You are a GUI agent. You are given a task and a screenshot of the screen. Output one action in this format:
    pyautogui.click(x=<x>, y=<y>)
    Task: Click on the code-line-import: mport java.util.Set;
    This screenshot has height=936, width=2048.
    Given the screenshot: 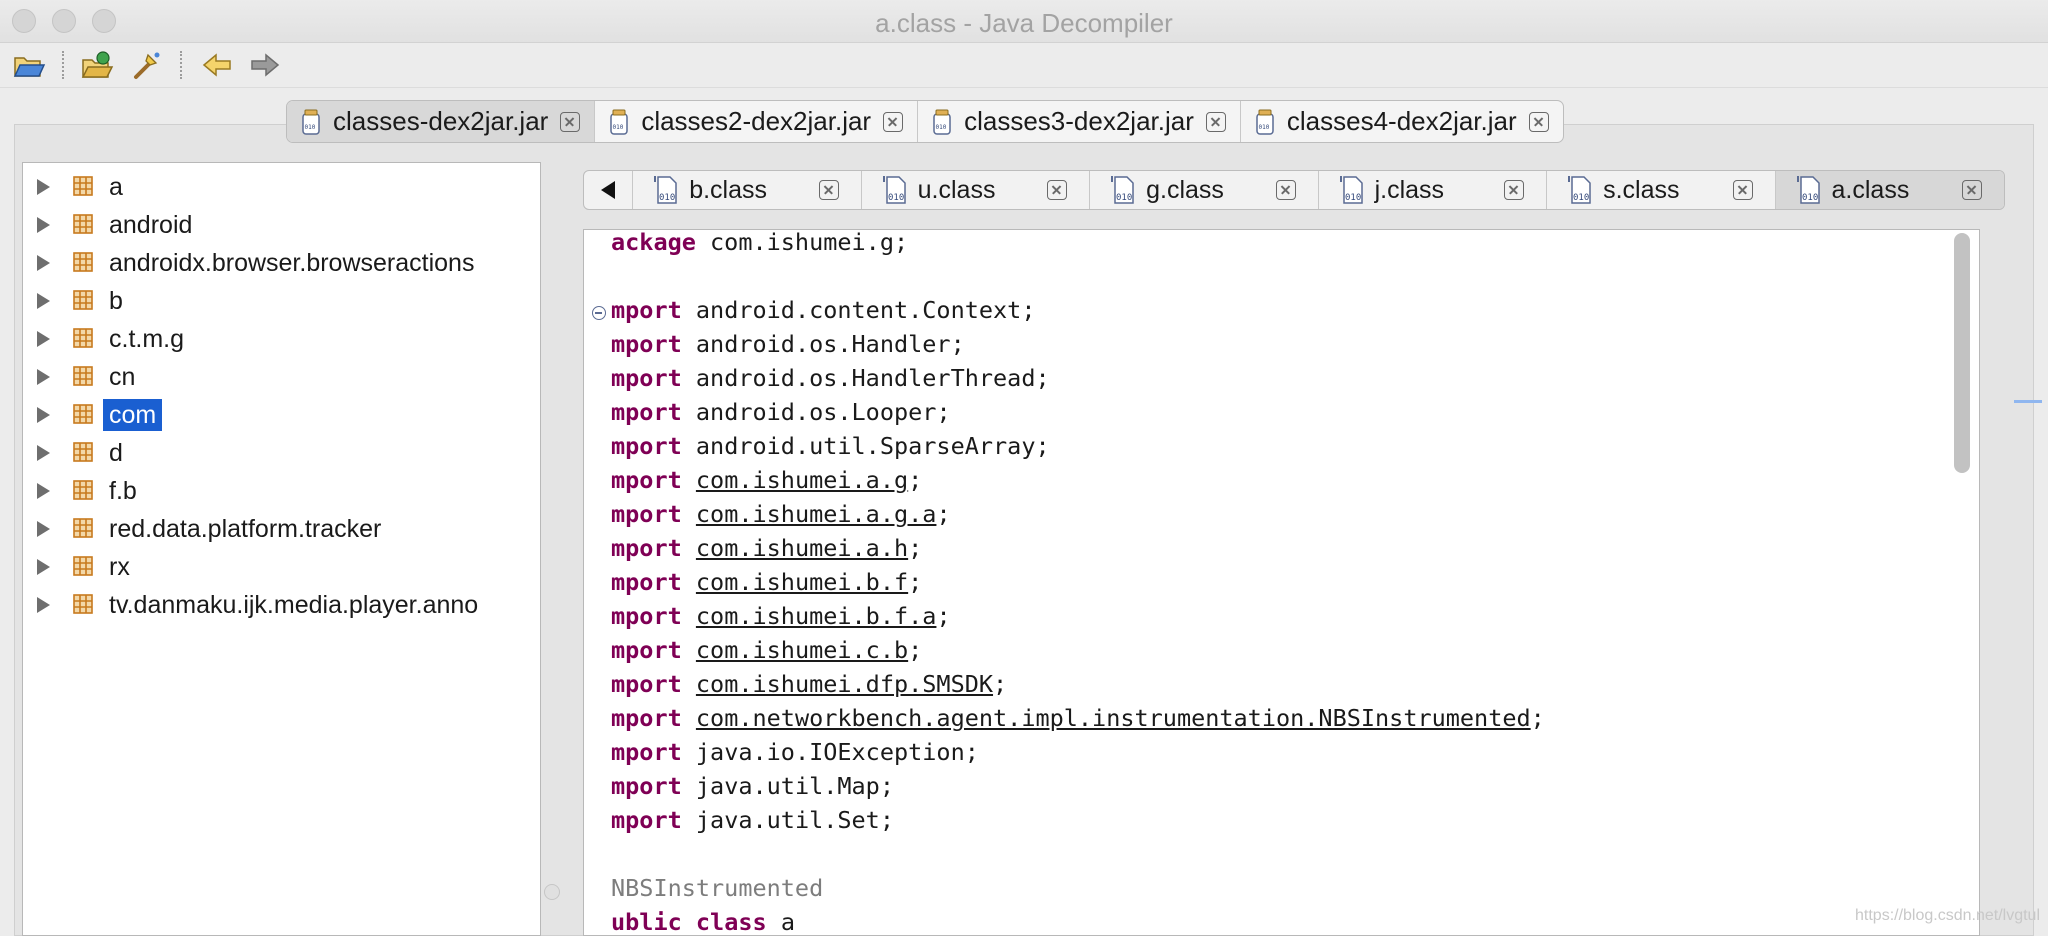 What is the action you would take?
    pyautogui.click(x=752, y=820)
    